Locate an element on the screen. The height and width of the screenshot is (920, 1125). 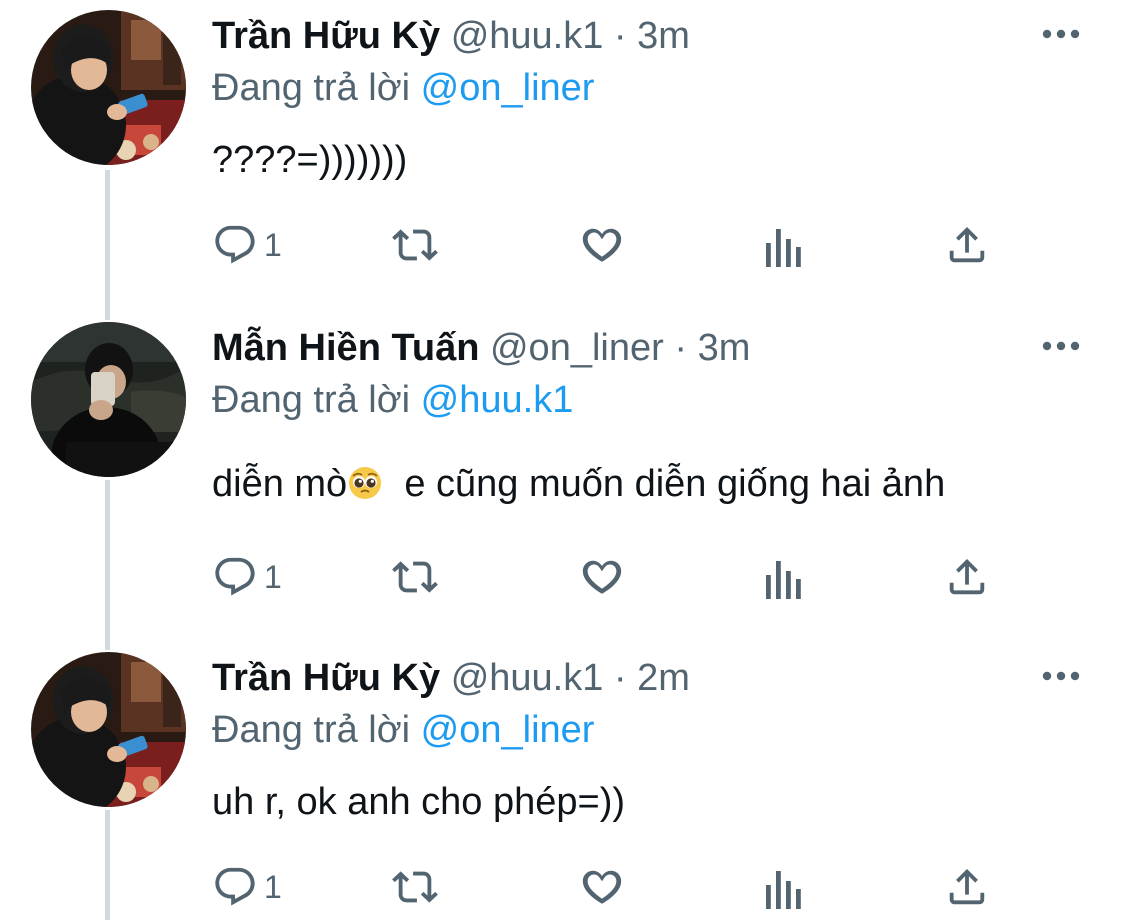
tweet-header: Trần Hữu Kỳ @huu.k1 · 2m is located at coordinates (451, 678).